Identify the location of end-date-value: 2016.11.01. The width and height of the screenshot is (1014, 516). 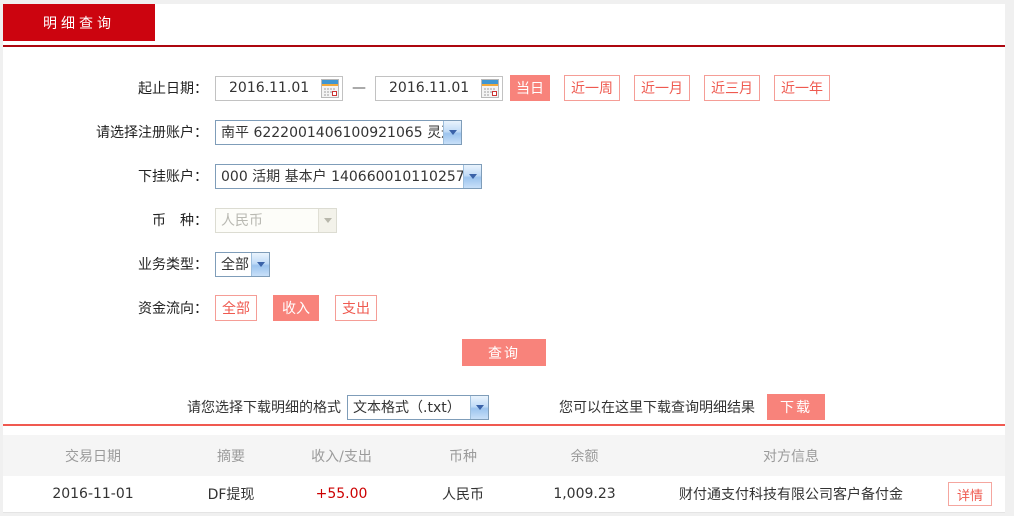
(429, 88).